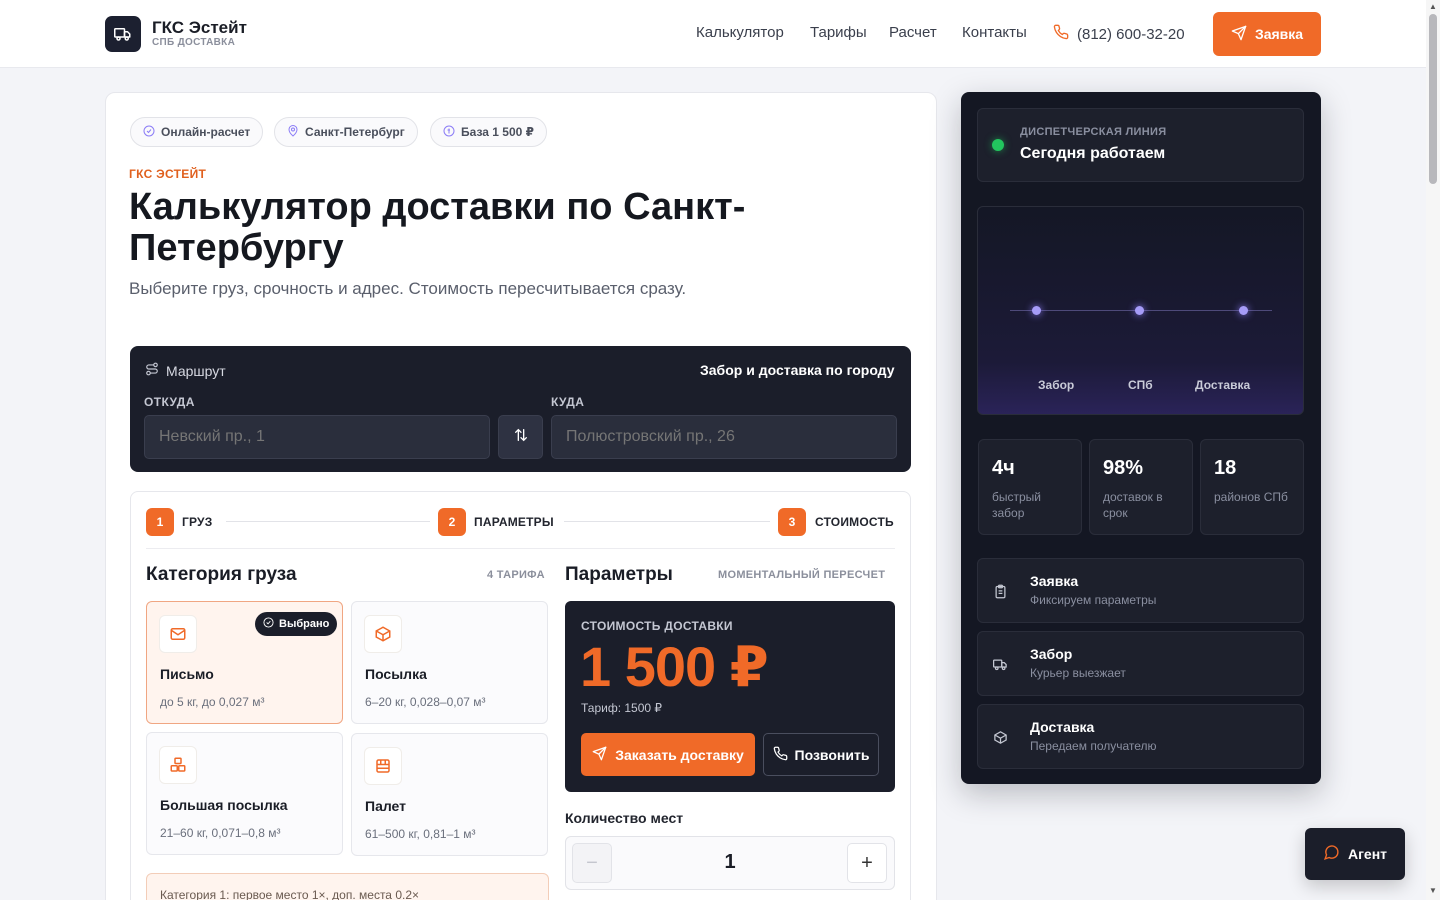  Describe the element at coordinates (1016, 505) in the screenshot. I see `stat-label: быстрый забор` at that location.